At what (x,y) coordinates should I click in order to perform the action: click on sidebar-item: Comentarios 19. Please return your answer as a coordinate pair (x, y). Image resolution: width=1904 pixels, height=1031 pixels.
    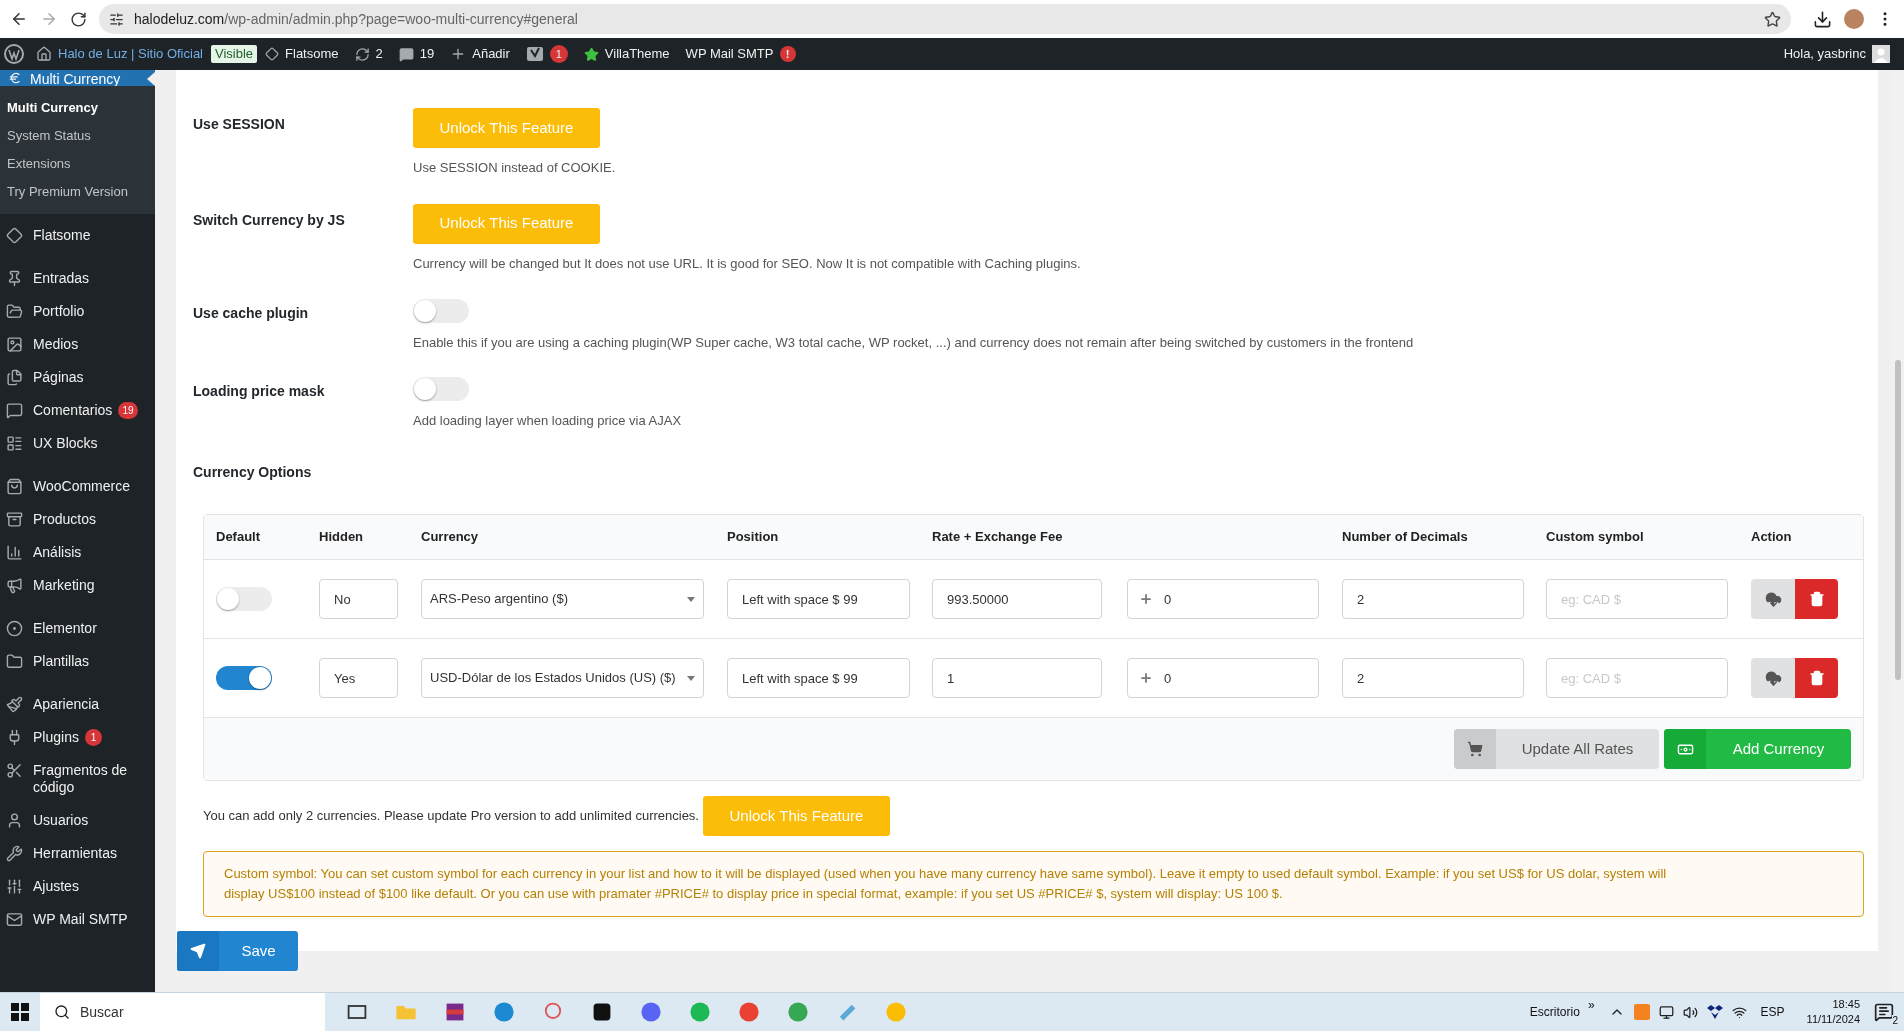
    Looking at the image, I should click on (77, 410).